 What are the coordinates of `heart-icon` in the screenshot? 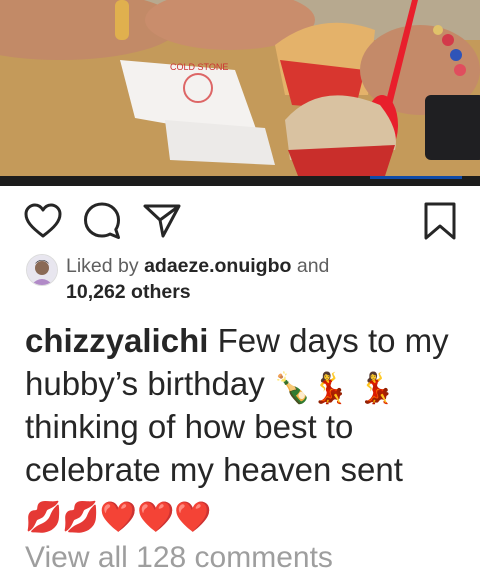 It's located at (43, 221).